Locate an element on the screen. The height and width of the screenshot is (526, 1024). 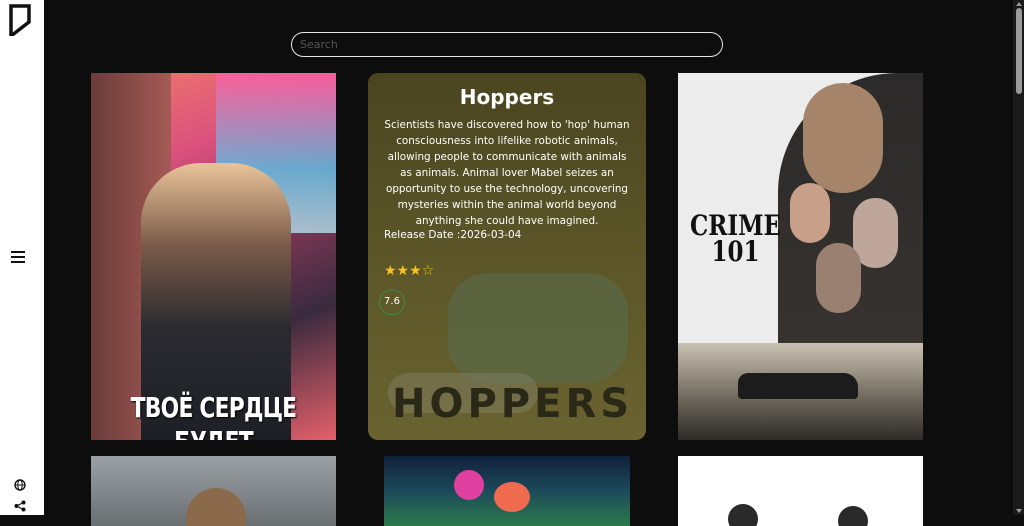
poster-title: CRIME 101 is located at coordinates (735, 240).